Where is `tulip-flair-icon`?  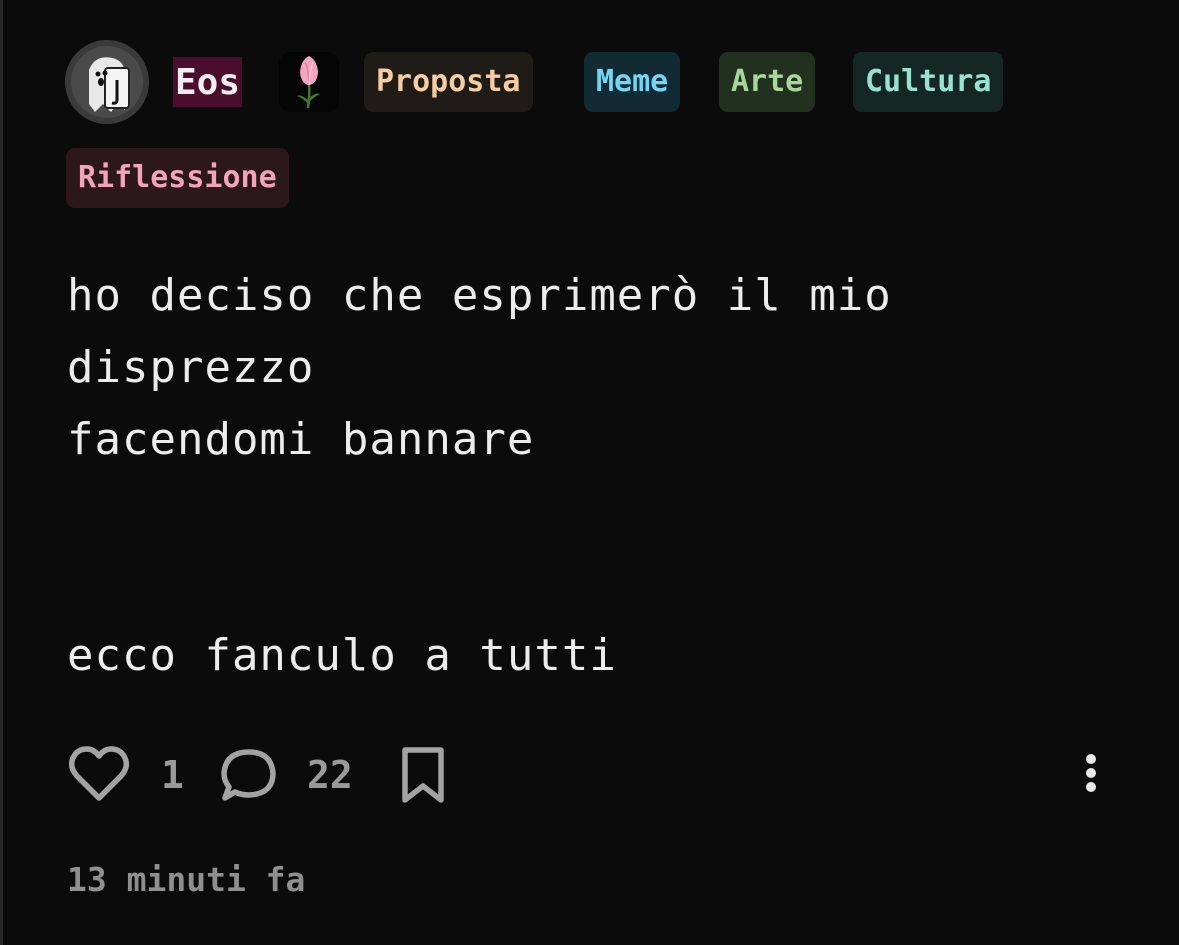
tulip-flair-icon is located at coordinates (309, 82).